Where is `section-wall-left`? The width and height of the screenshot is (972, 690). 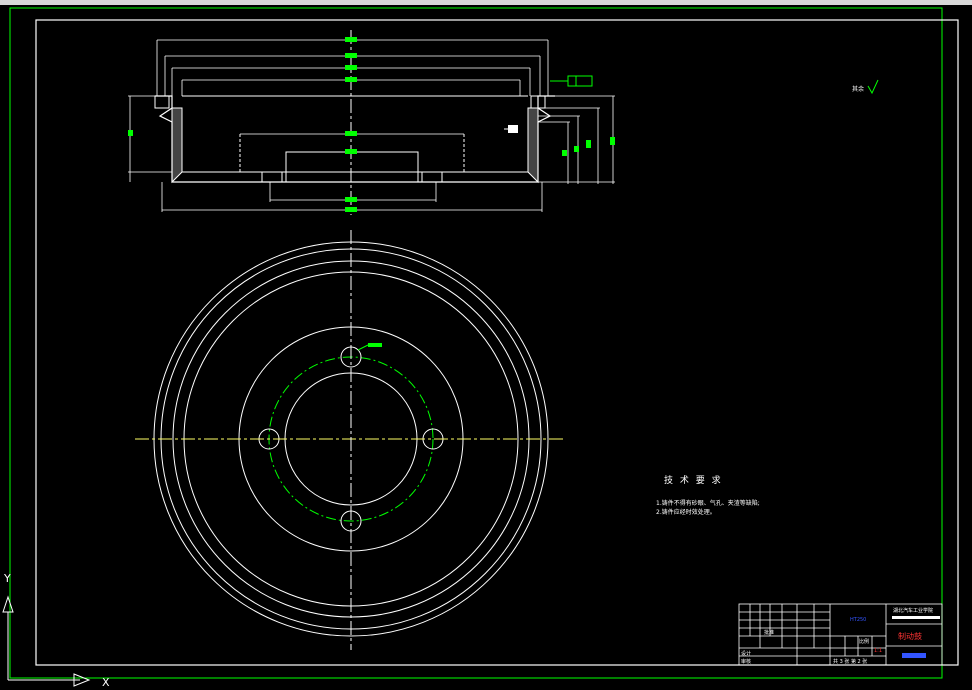
section-wall-left is located at coordinates (177, 145).